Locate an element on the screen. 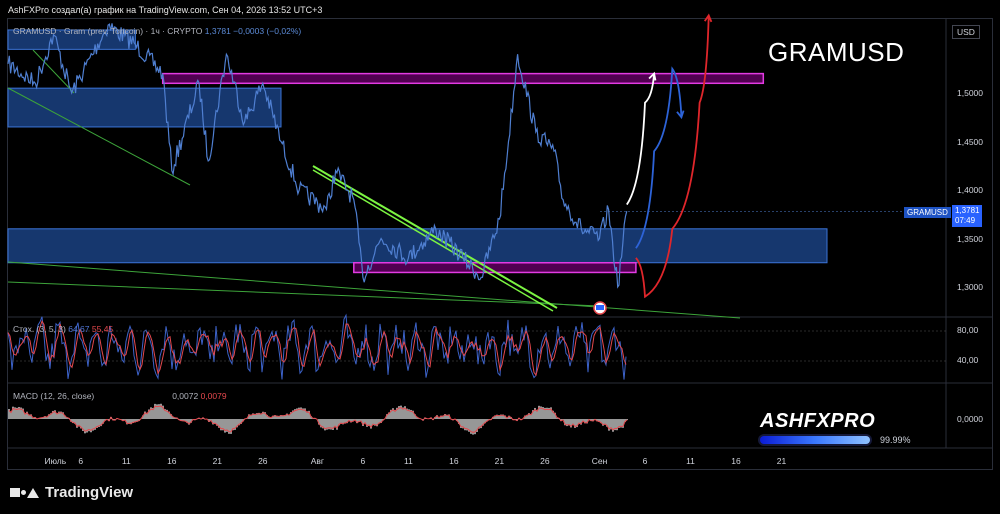 The image size is (1000, 514). price-tick-2: 1,4500 is located at coordinates (970, 142).